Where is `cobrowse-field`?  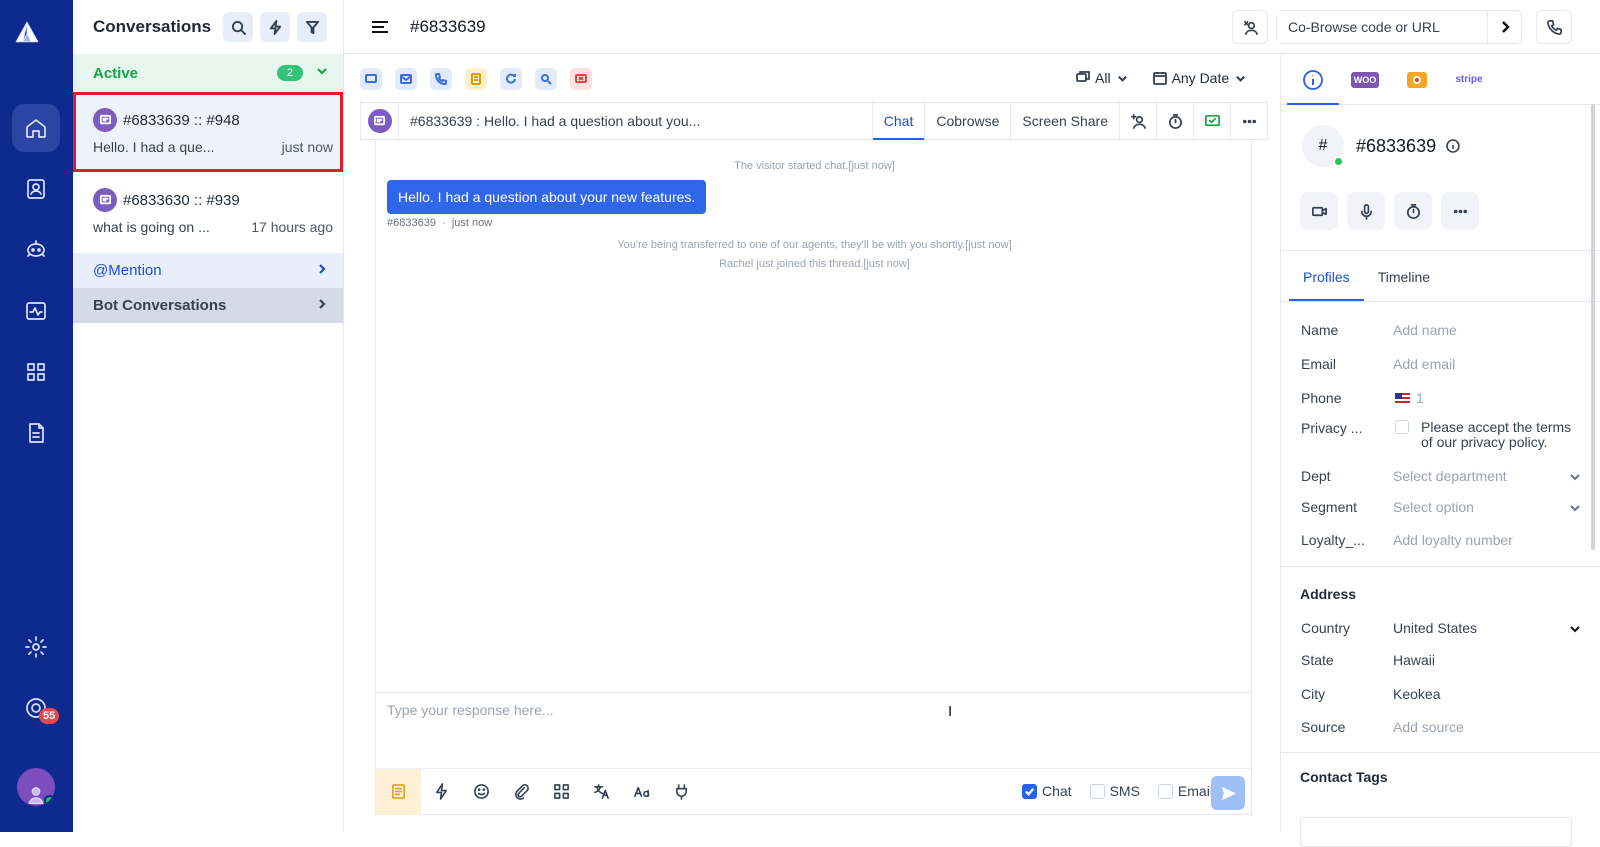 cobrowse-field is located at coordinates (1399, 27).